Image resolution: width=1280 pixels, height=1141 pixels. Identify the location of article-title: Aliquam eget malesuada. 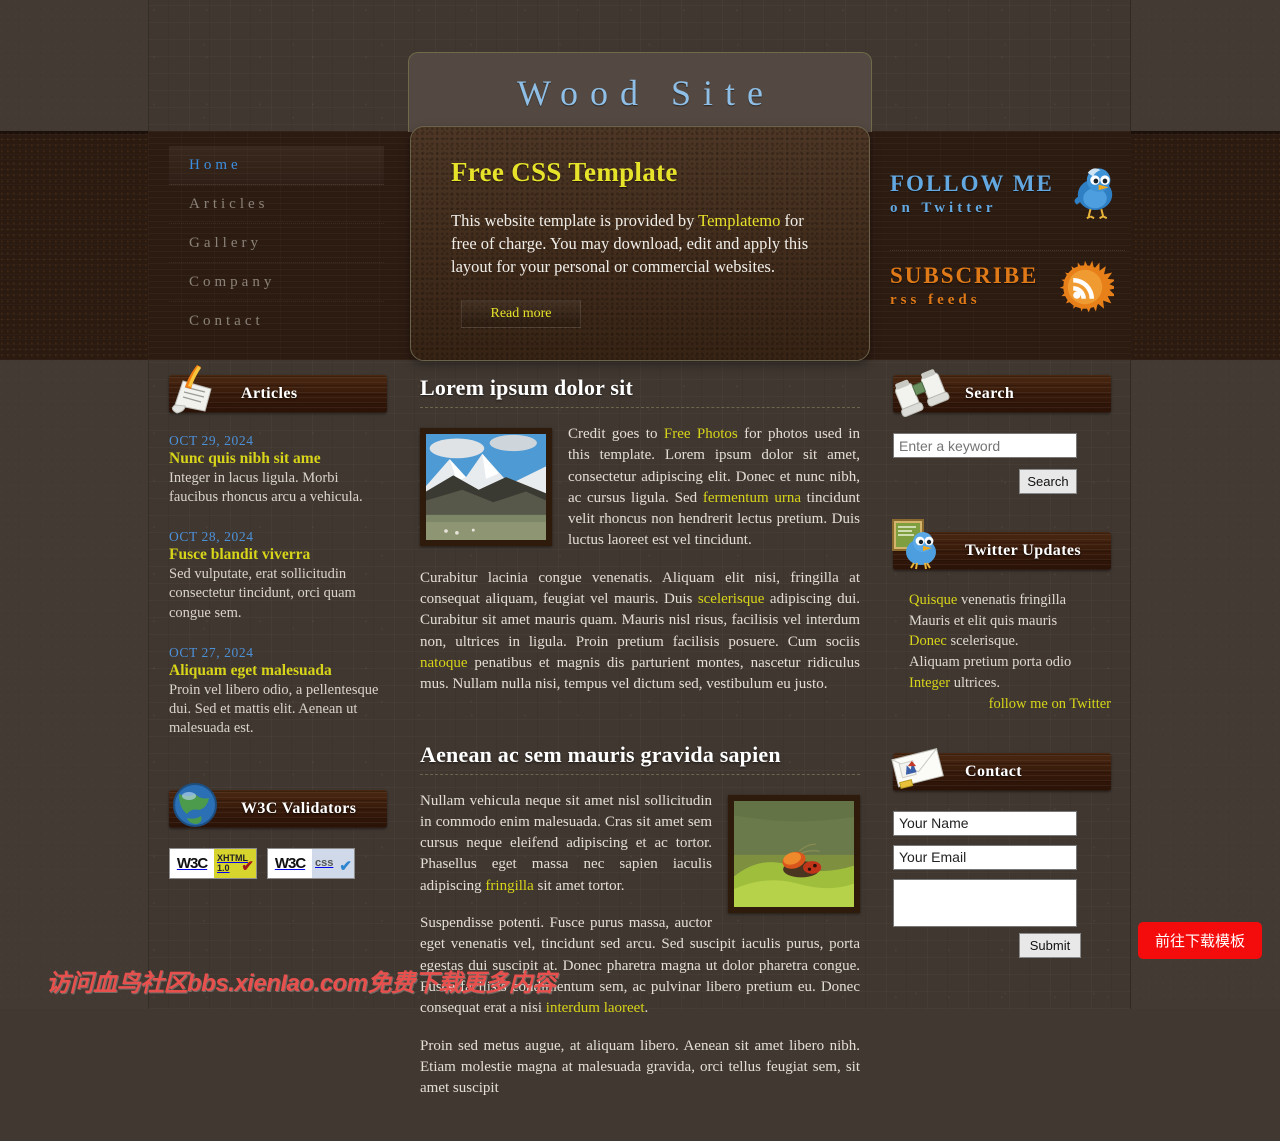
(278, 671).